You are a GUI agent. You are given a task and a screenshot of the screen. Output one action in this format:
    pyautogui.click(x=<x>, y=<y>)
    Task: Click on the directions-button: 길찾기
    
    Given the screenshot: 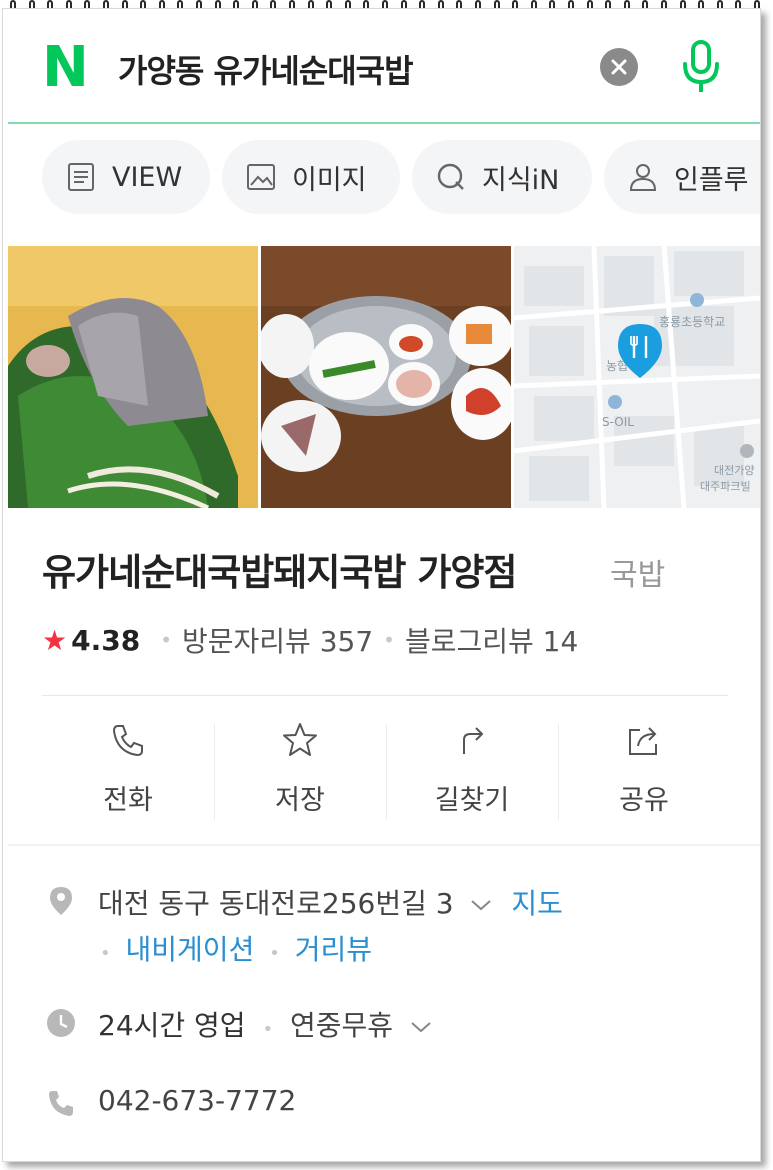 What is the action you would take?
    pyautogui.click(x=472, y=772)
    